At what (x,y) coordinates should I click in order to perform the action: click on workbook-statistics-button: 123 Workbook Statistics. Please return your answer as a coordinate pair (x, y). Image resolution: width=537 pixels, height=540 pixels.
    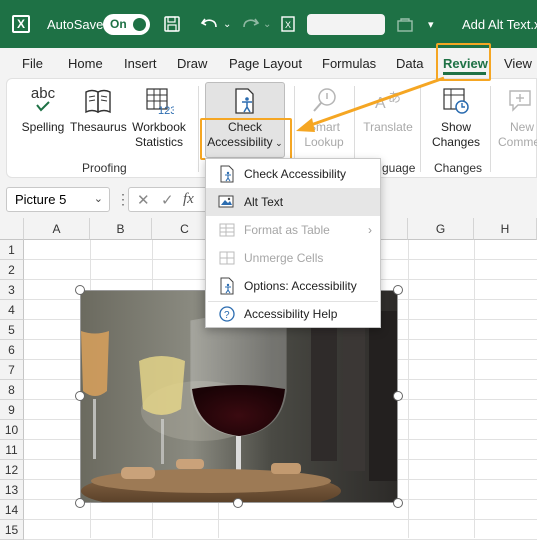
    Looking at the image, I should click on (159, 118).